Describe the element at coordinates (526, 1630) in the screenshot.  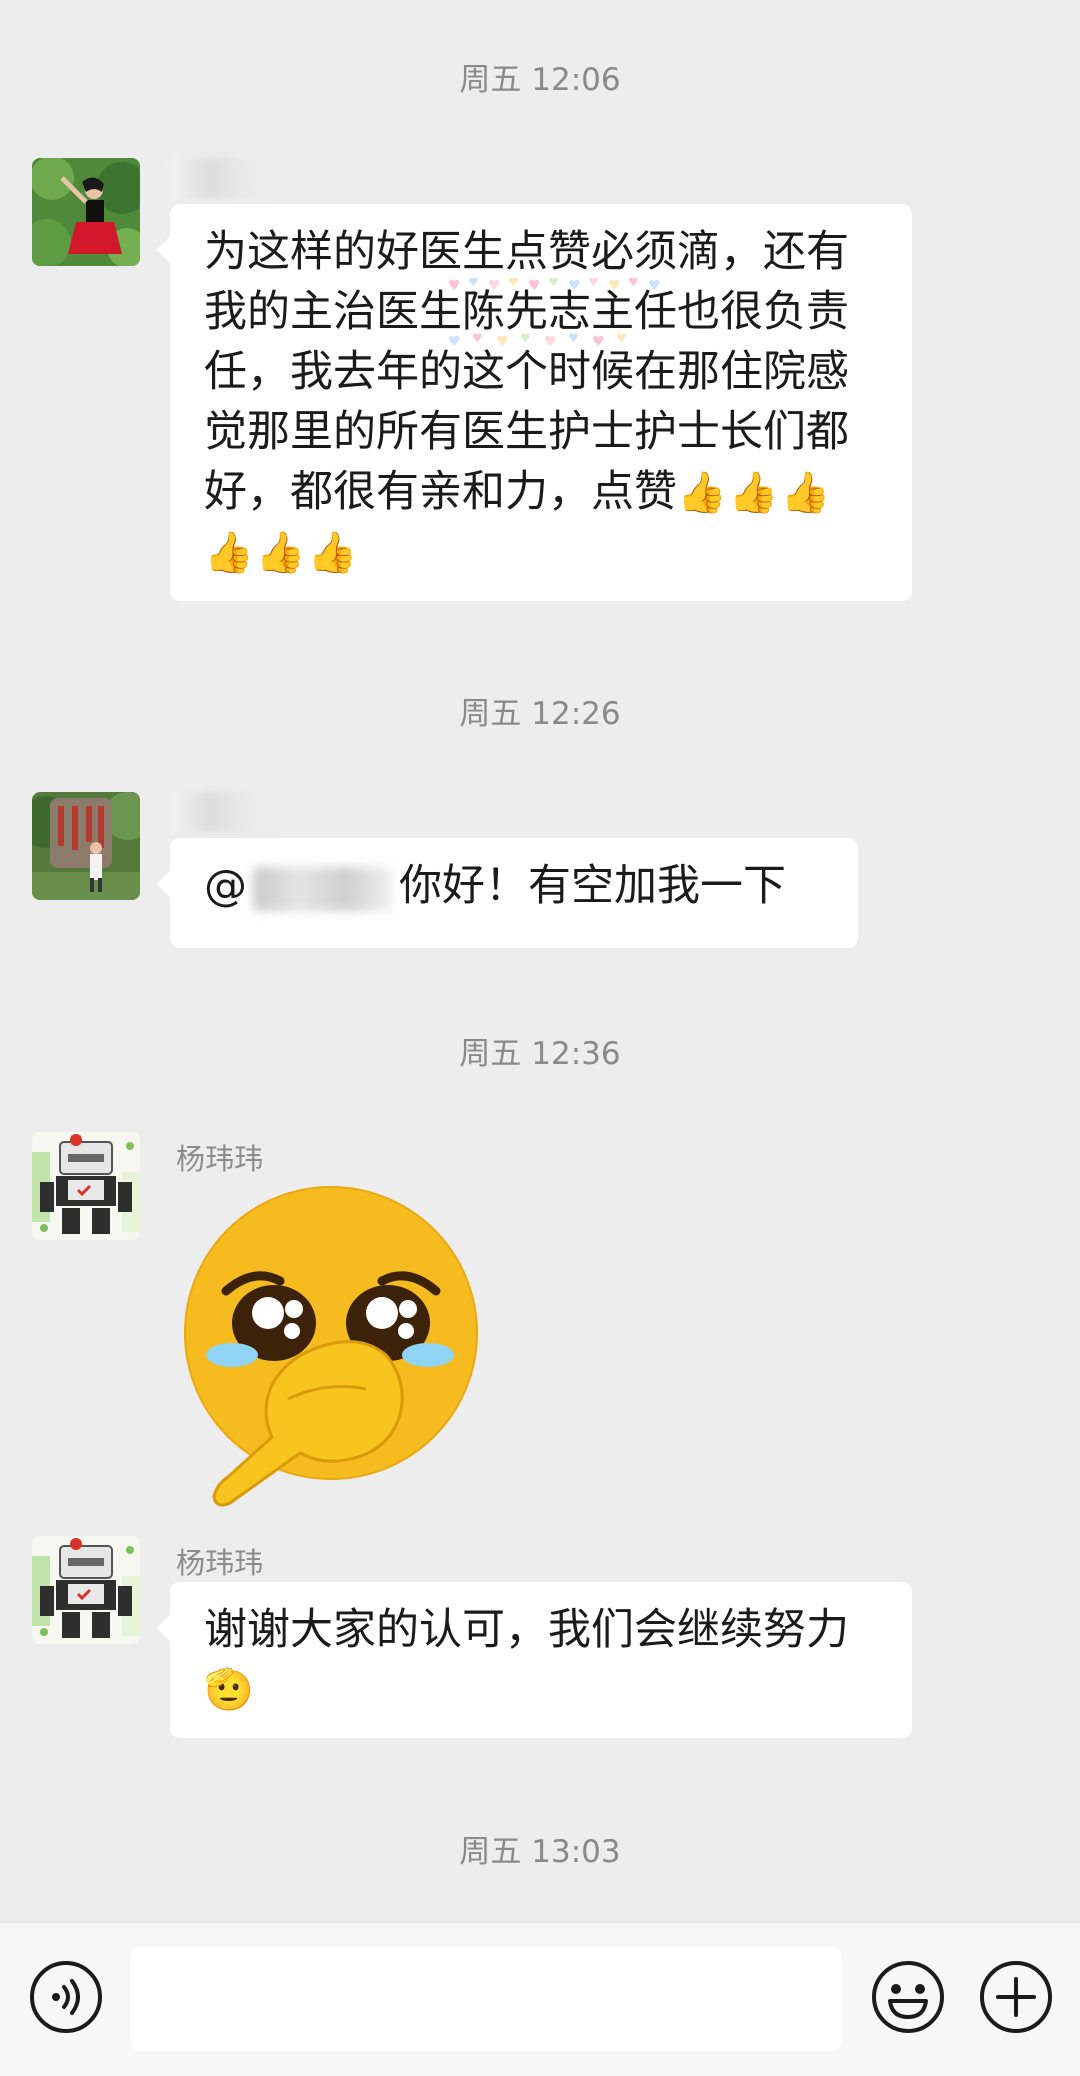
I see `message-line: 谢谢大家的认可，我们会继续努力` at that location.